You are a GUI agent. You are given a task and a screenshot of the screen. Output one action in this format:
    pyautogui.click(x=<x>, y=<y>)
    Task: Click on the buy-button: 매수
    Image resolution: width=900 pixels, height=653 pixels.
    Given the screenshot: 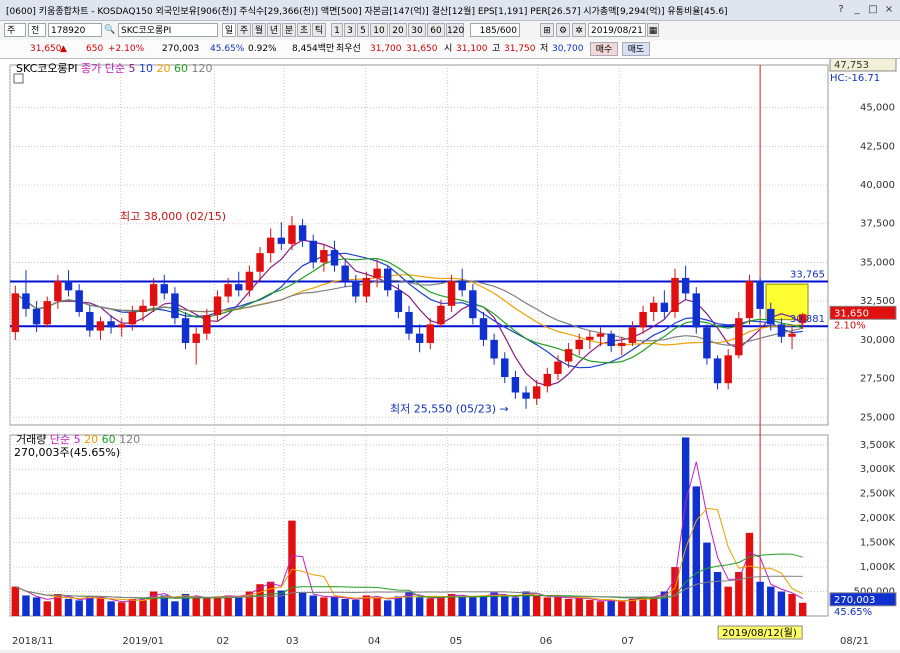 What is the action you would take?
    pyautogui.click(x=604, y=49)
    